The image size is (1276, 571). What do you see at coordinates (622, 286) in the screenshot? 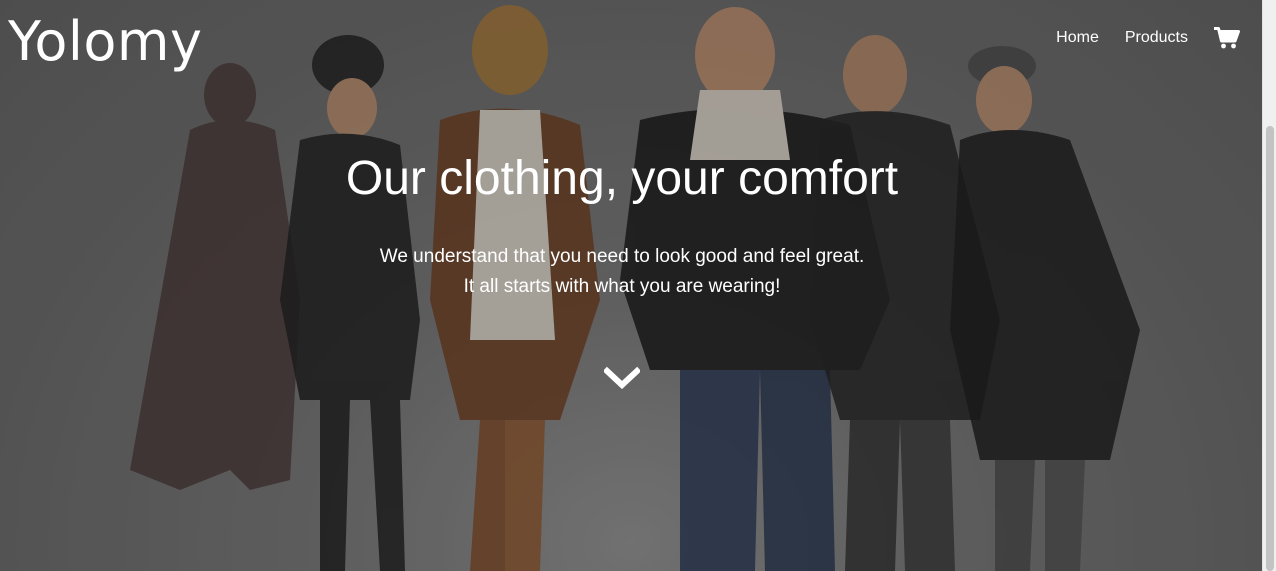
I see `hero-subtitle-line-2: It all starts with what you are wearing!` at bounding box center [622, 286].